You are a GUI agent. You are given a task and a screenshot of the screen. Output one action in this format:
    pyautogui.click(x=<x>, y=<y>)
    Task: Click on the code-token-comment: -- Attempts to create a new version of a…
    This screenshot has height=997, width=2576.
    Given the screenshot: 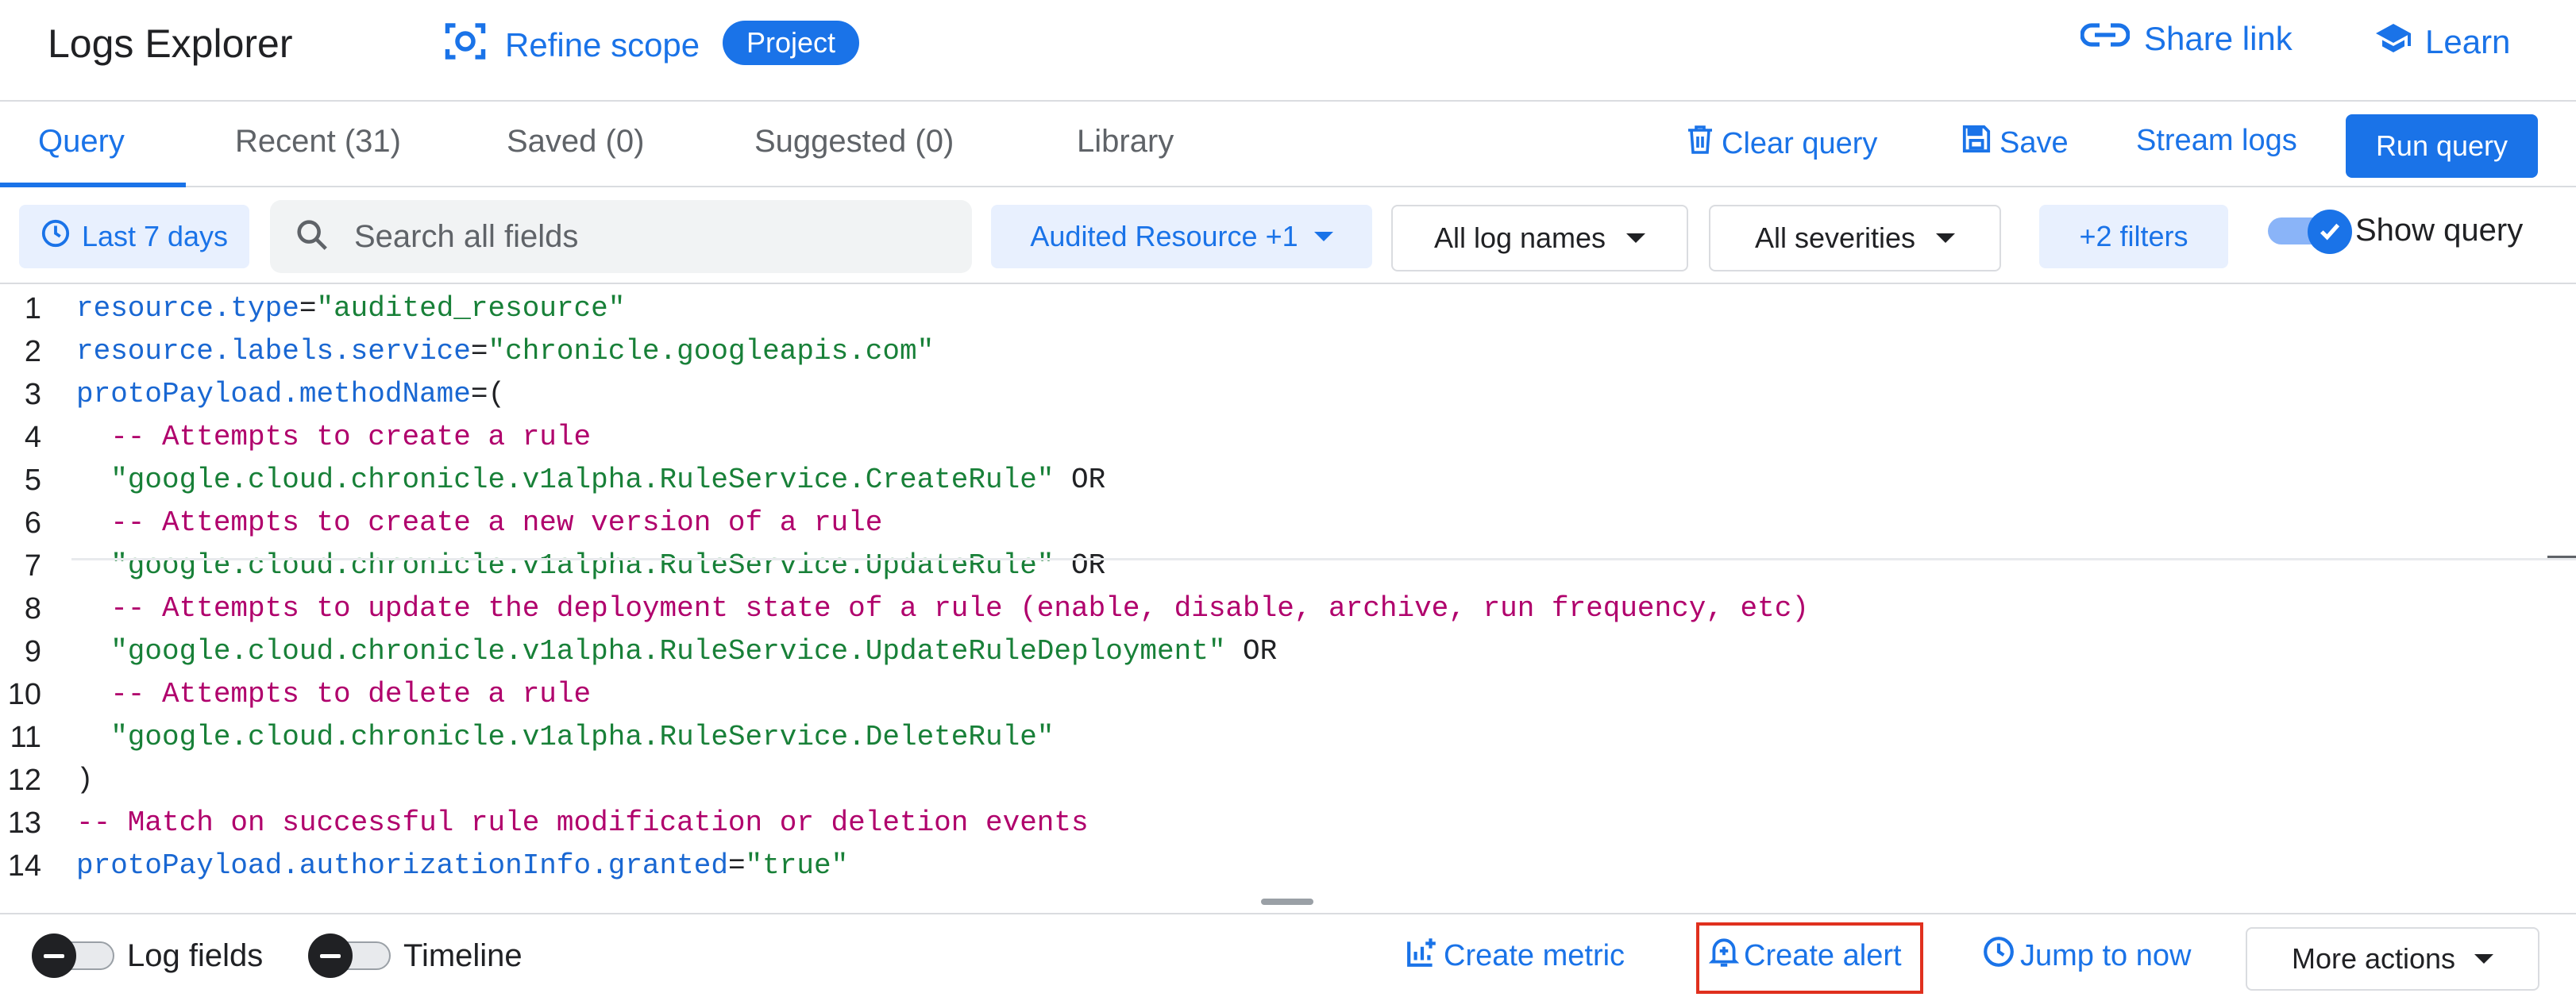 What is the action you would take?
    pyautogui.click(x=479, y=522)
    